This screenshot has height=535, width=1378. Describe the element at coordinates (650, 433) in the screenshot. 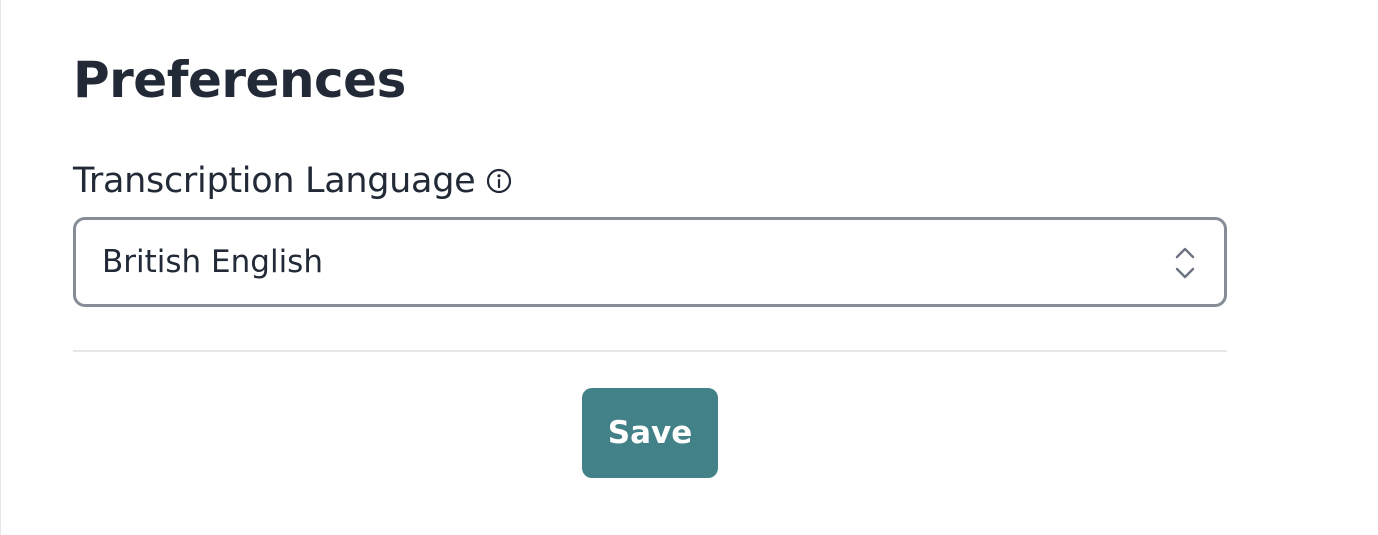

I see `save-button: Save` at that location.